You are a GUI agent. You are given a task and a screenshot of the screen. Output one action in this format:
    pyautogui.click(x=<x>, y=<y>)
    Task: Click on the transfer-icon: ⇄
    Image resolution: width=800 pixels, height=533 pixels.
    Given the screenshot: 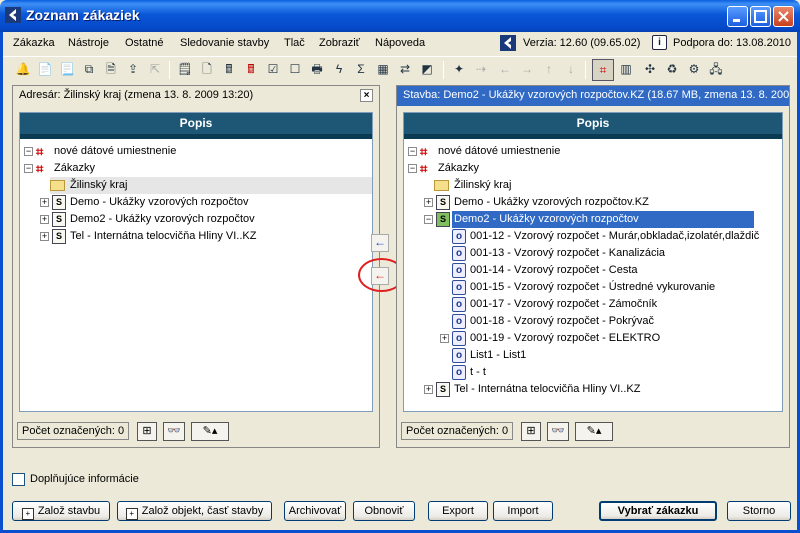 What is the action you would take?
    pyautogui.click(x=405, y=69)
    